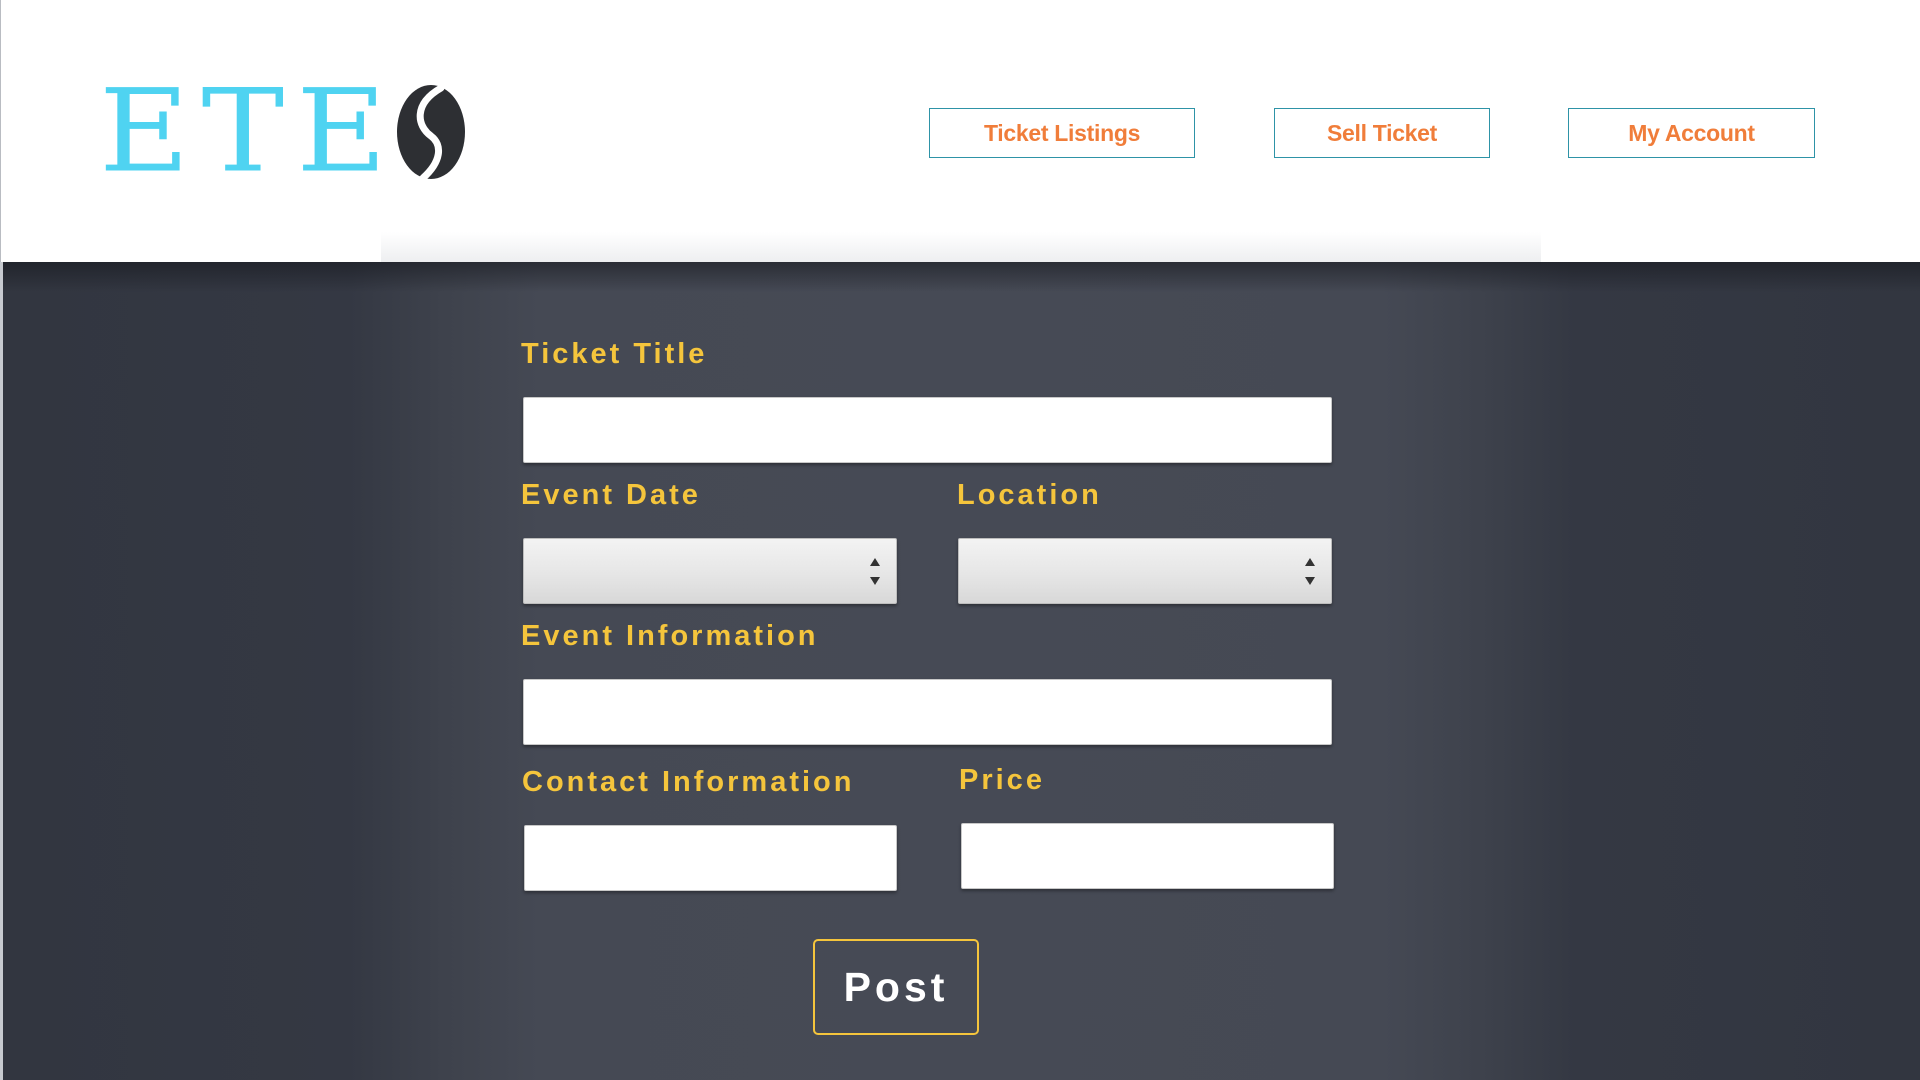 This screenshot has height=1080, width=1920. I want to click on header-fade, so click(961, 247).